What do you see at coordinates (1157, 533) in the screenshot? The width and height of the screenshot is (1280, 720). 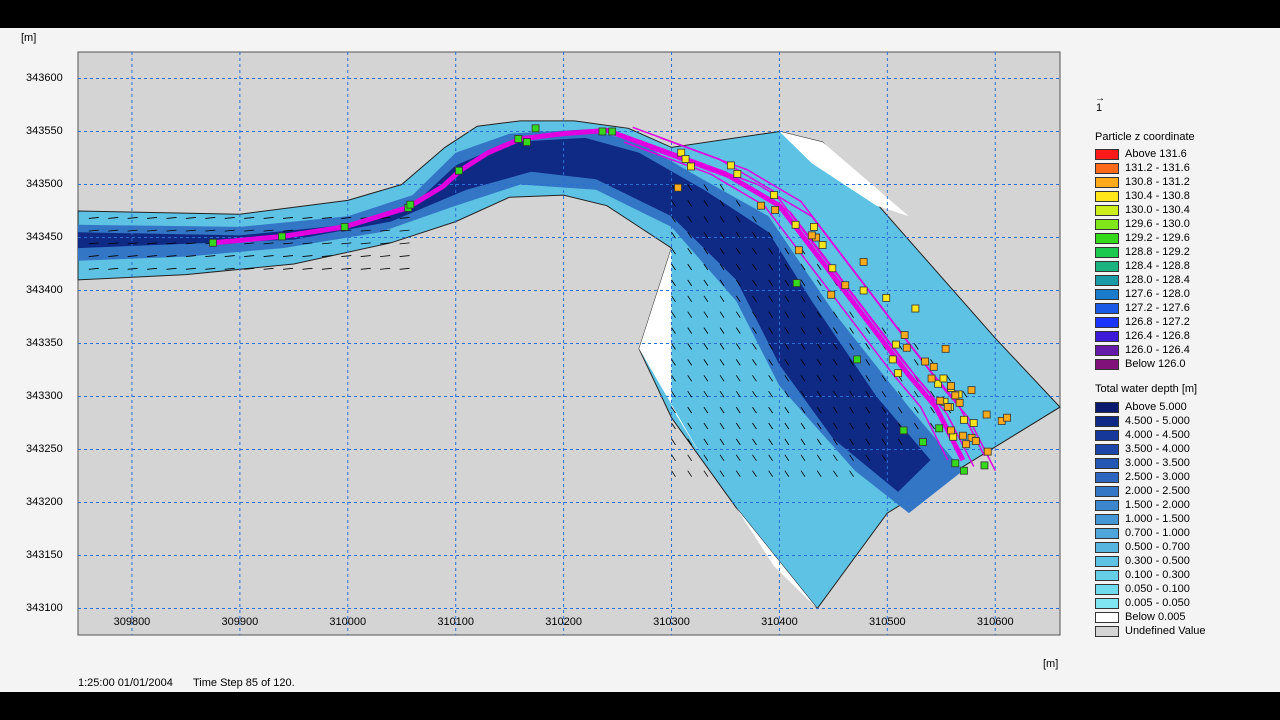 I see `legend-label: 0.700 - 1.000` at bounding box center [1157, 533].